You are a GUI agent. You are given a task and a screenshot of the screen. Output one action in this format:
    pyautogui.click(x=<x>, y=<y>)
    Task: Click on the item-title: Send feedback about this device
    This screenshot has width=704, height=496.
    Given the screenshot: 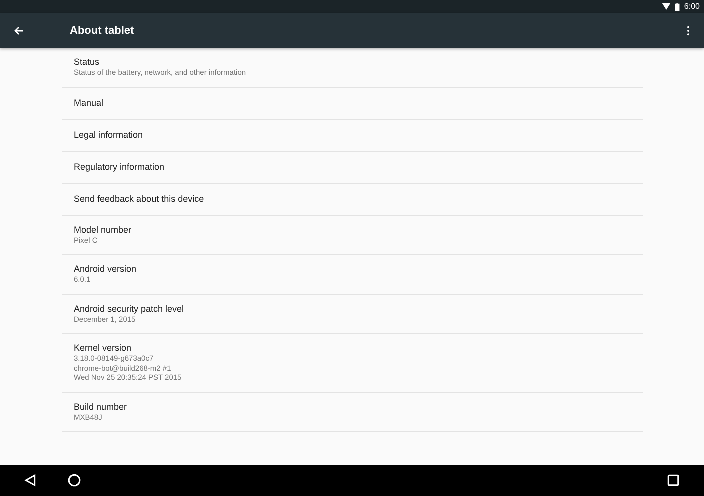 What is the action you would take?
    pyautogui.click(x=140, y=199)
    